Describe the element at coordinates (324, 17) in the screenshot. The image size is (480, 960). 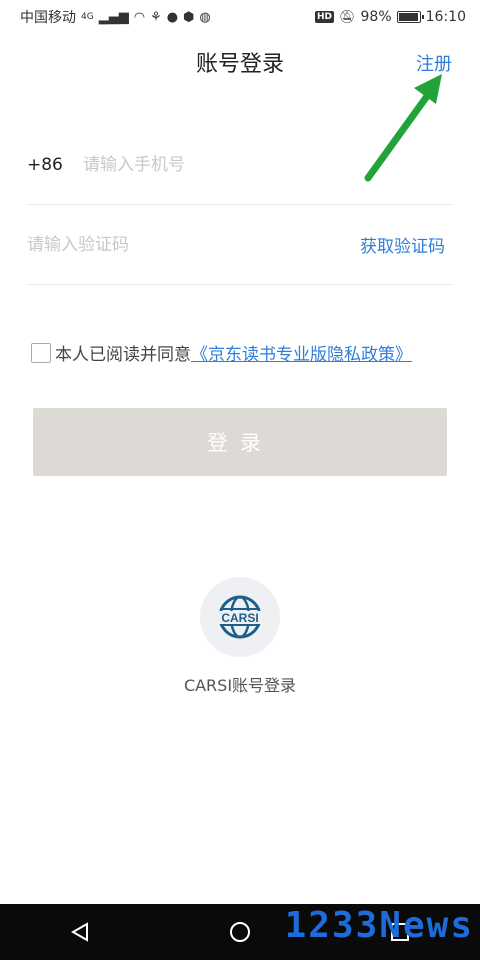
I see `hd-badge: HD` at that location.